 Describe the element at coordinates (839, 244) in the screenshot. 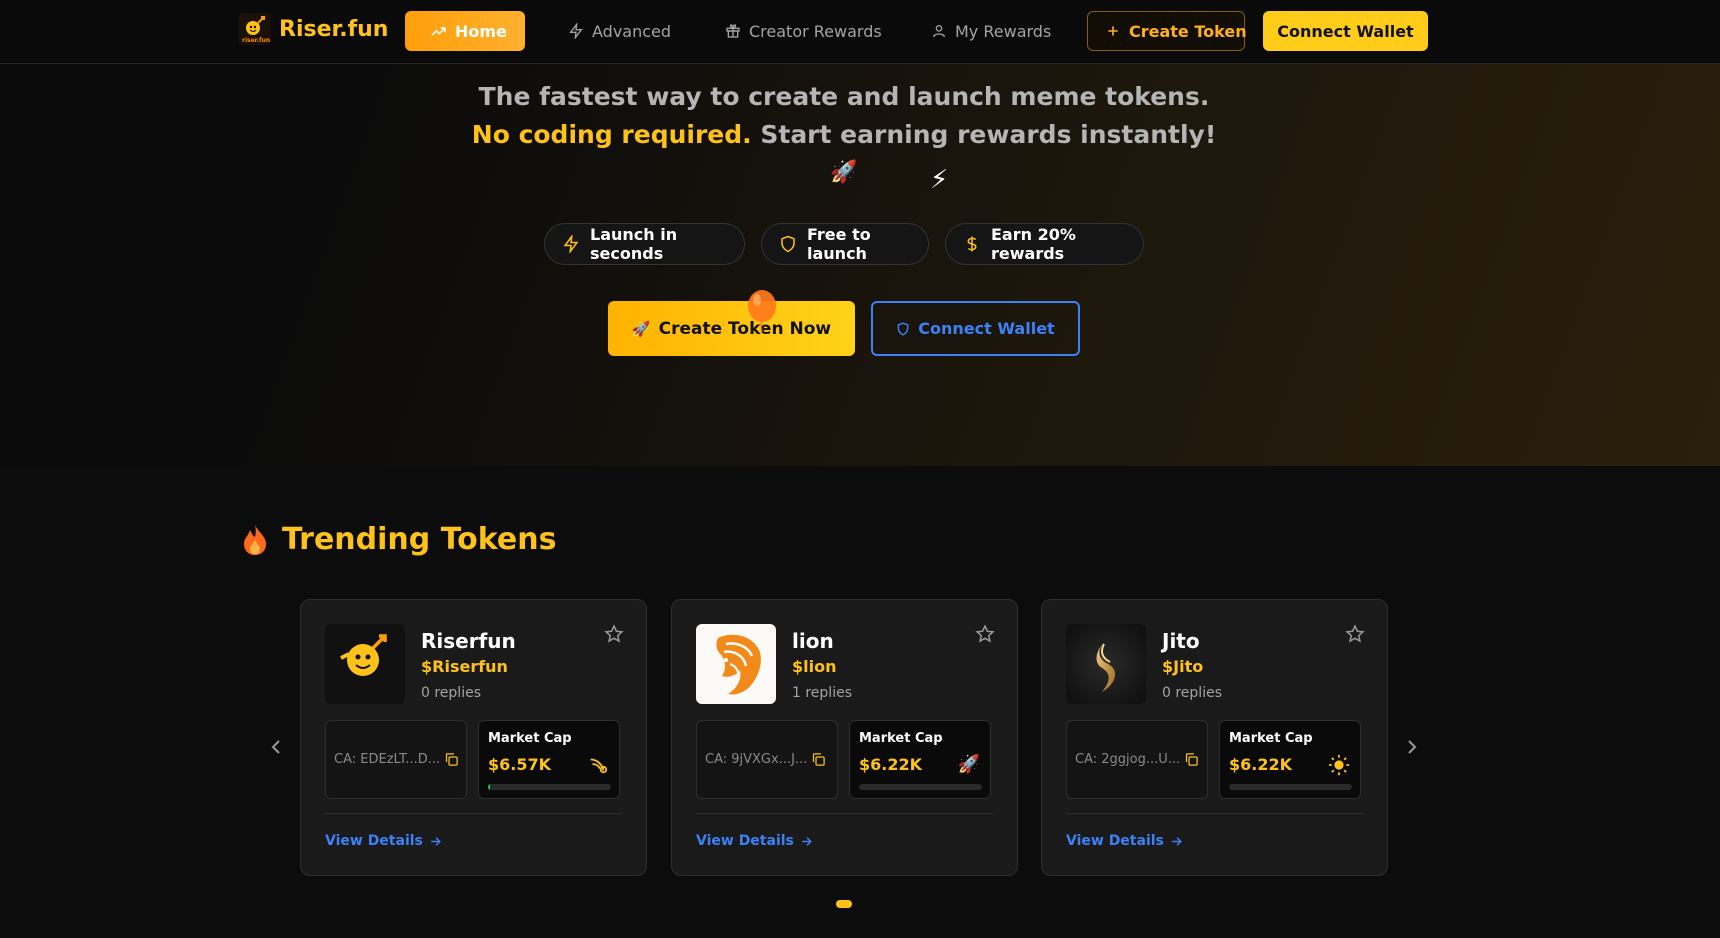

I see `feature-free-label: Free to launch` at that location.